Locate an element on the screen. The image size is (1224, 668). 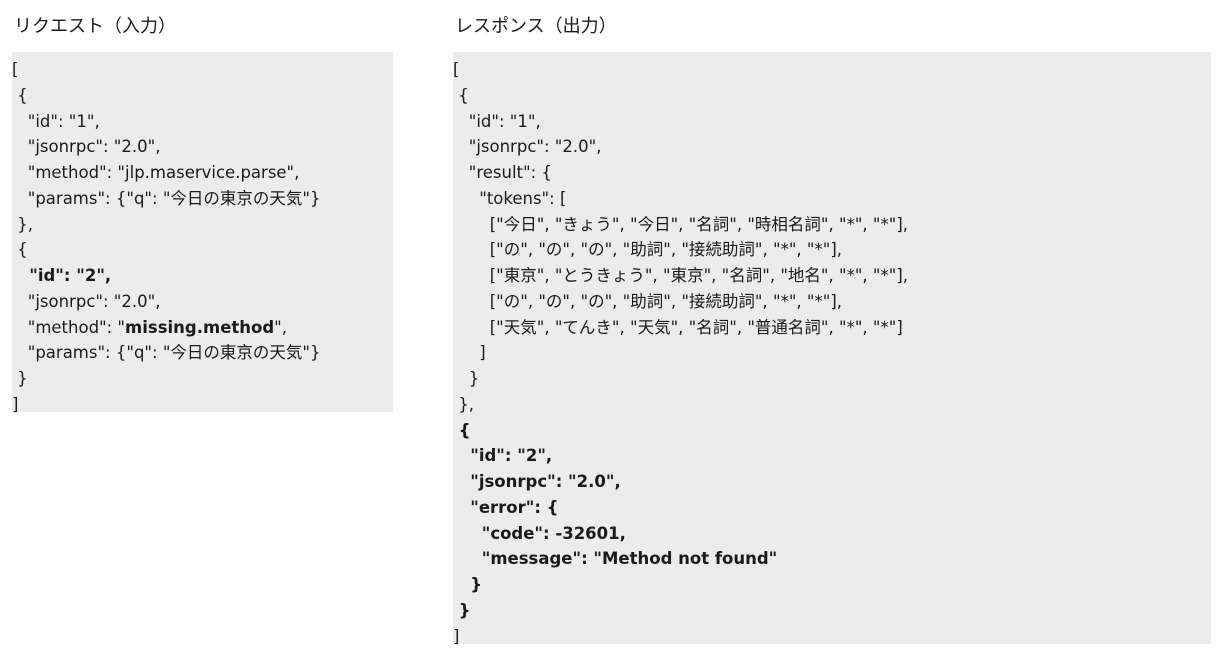
code-segment-bold: "jsonrpc": "2.0", is located at coordinates (537, 481).